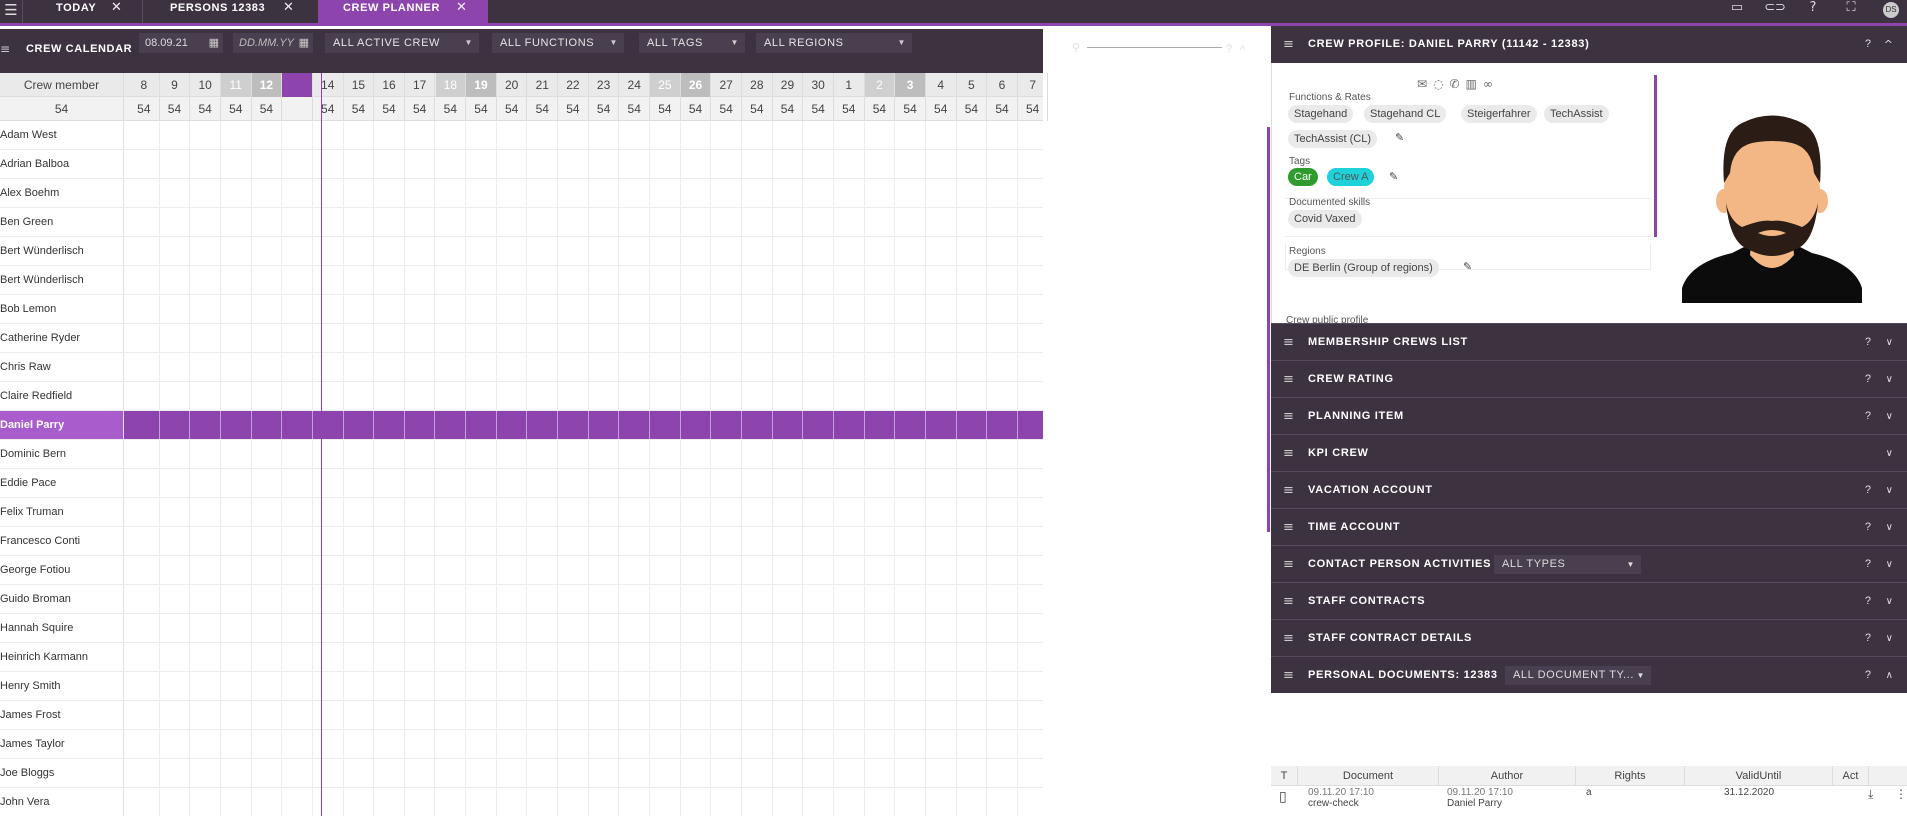 The image size is (1907, 816). What do you see at coordinates (521, 309) in the screenshot?
I see `crew-row: Bob Lemon` at bounding box center [521, 309].